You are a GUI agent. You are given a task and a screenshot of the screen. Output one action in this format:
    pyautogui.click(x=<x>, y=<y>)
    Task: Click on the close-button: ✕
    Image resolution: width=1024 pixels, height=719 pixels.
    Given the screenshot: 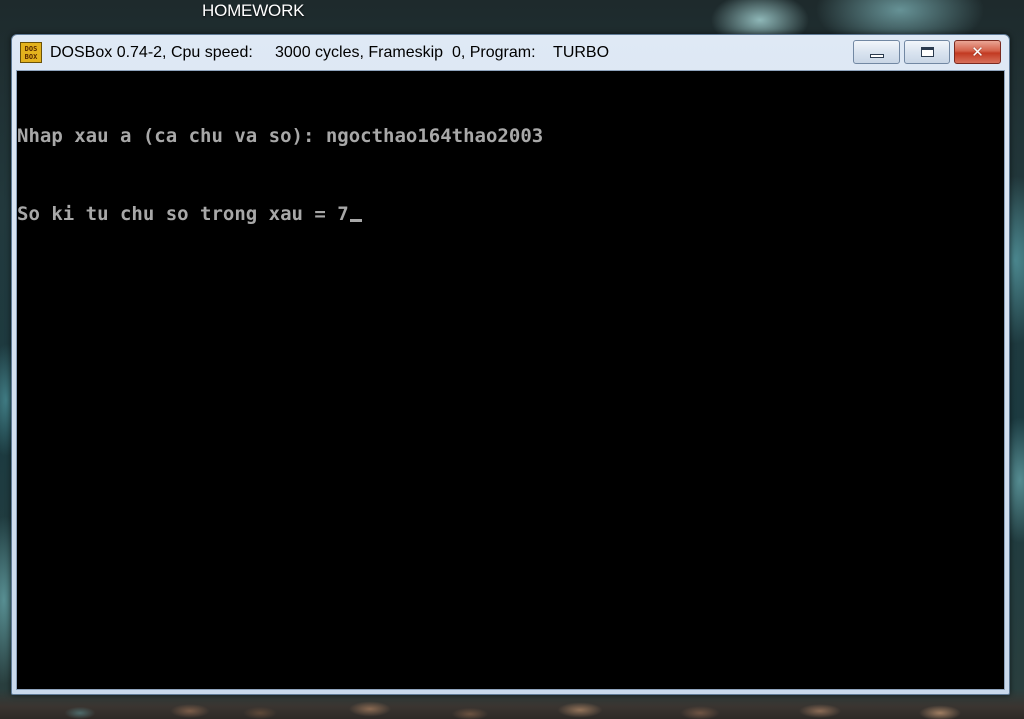 What is the action you would take?
    pyautogui.click(x=977, y=52)
    